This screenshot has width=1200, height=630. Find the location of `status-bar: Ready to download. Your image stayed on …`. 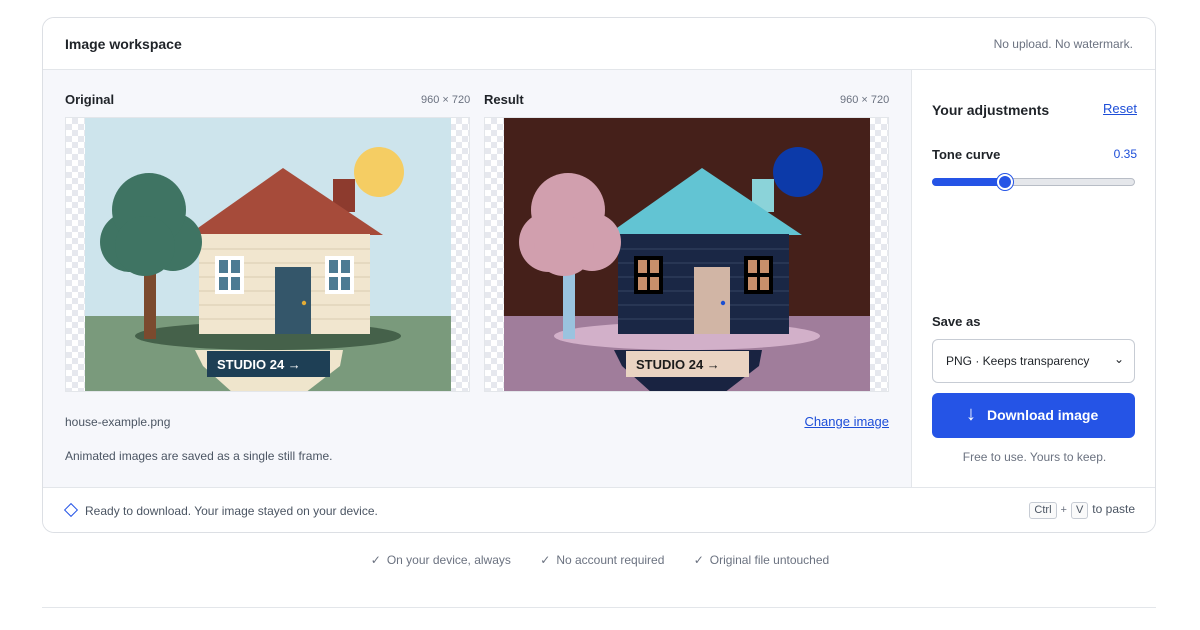

status-bar: Ready to download. Your image stayed on … is located at coordinates (599, 509).